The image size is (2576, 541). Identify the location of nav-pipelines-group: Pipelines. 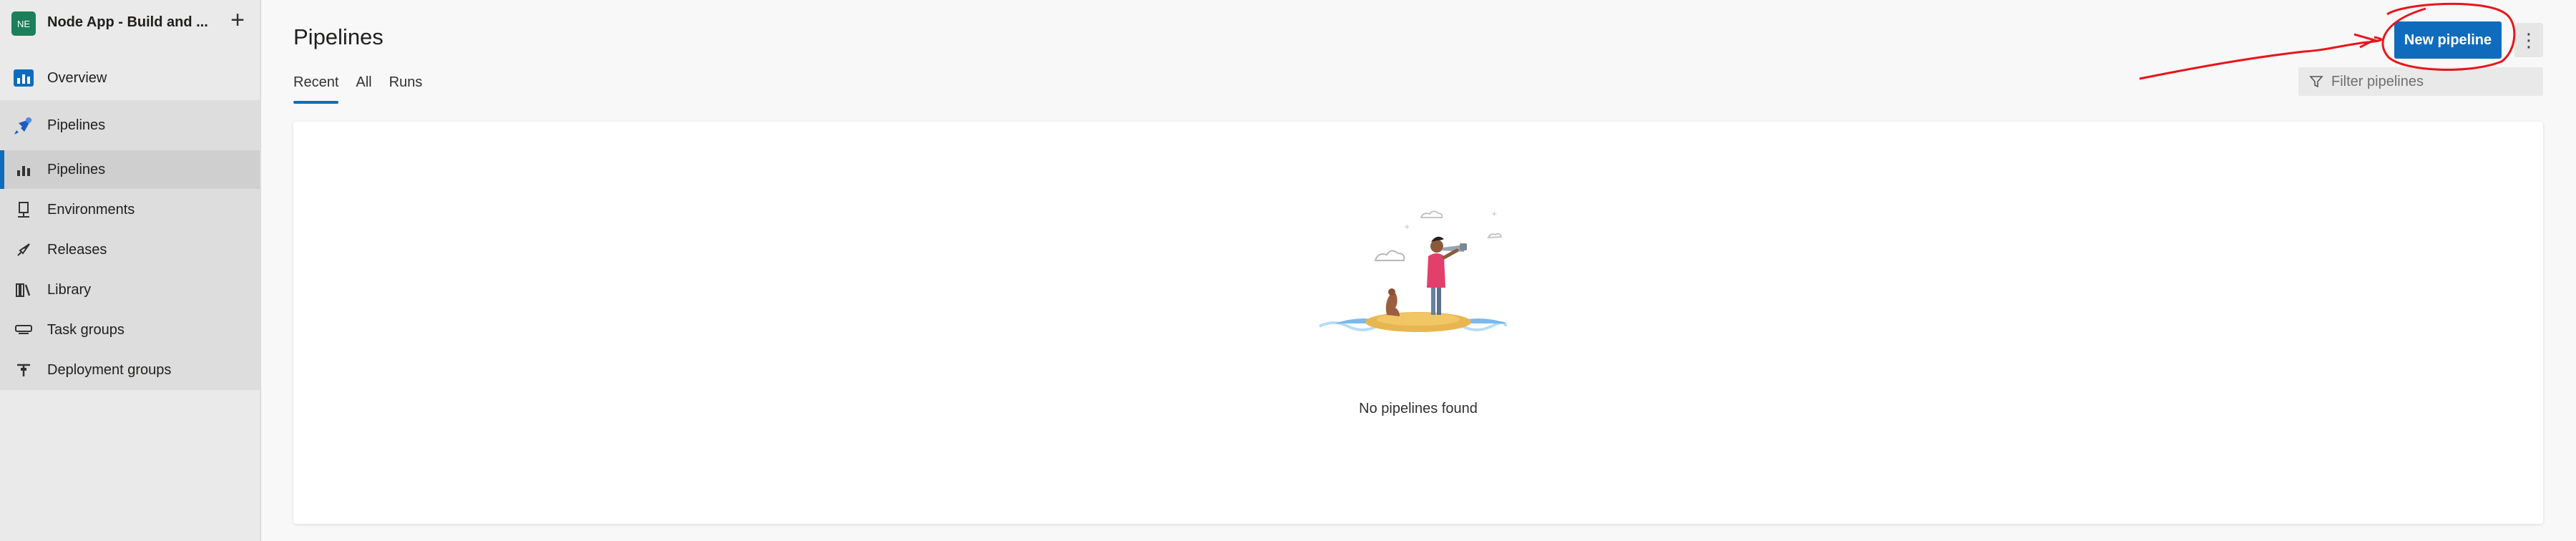
(130, 125).